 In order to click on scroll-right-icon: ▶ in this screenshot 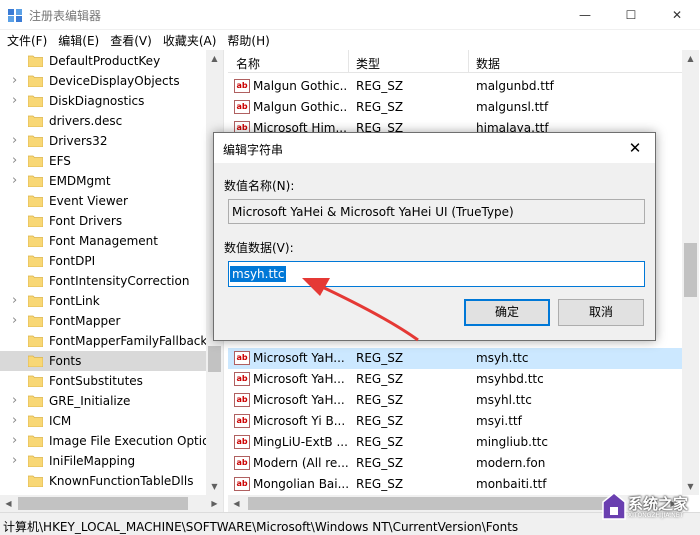, I will do `click(214, 503)`.